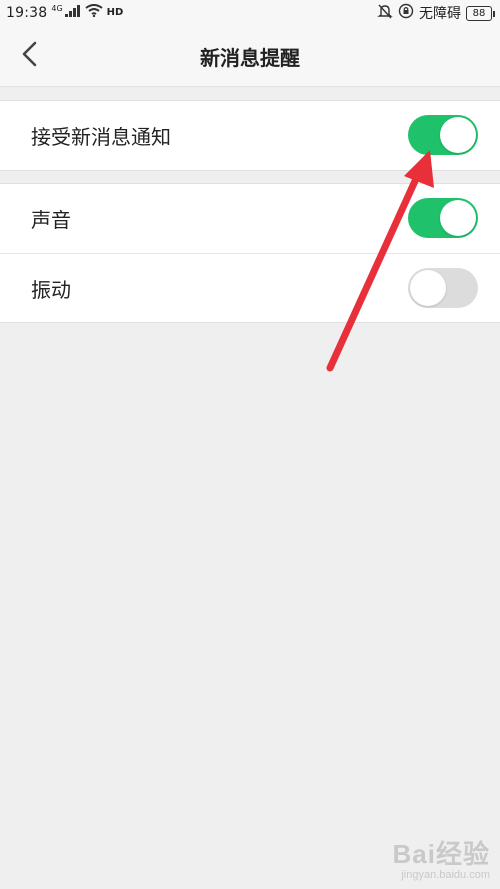  Describe the element at coordinates (115, 12) in the screenshot. I see `hd-indicator: HD` at that location.